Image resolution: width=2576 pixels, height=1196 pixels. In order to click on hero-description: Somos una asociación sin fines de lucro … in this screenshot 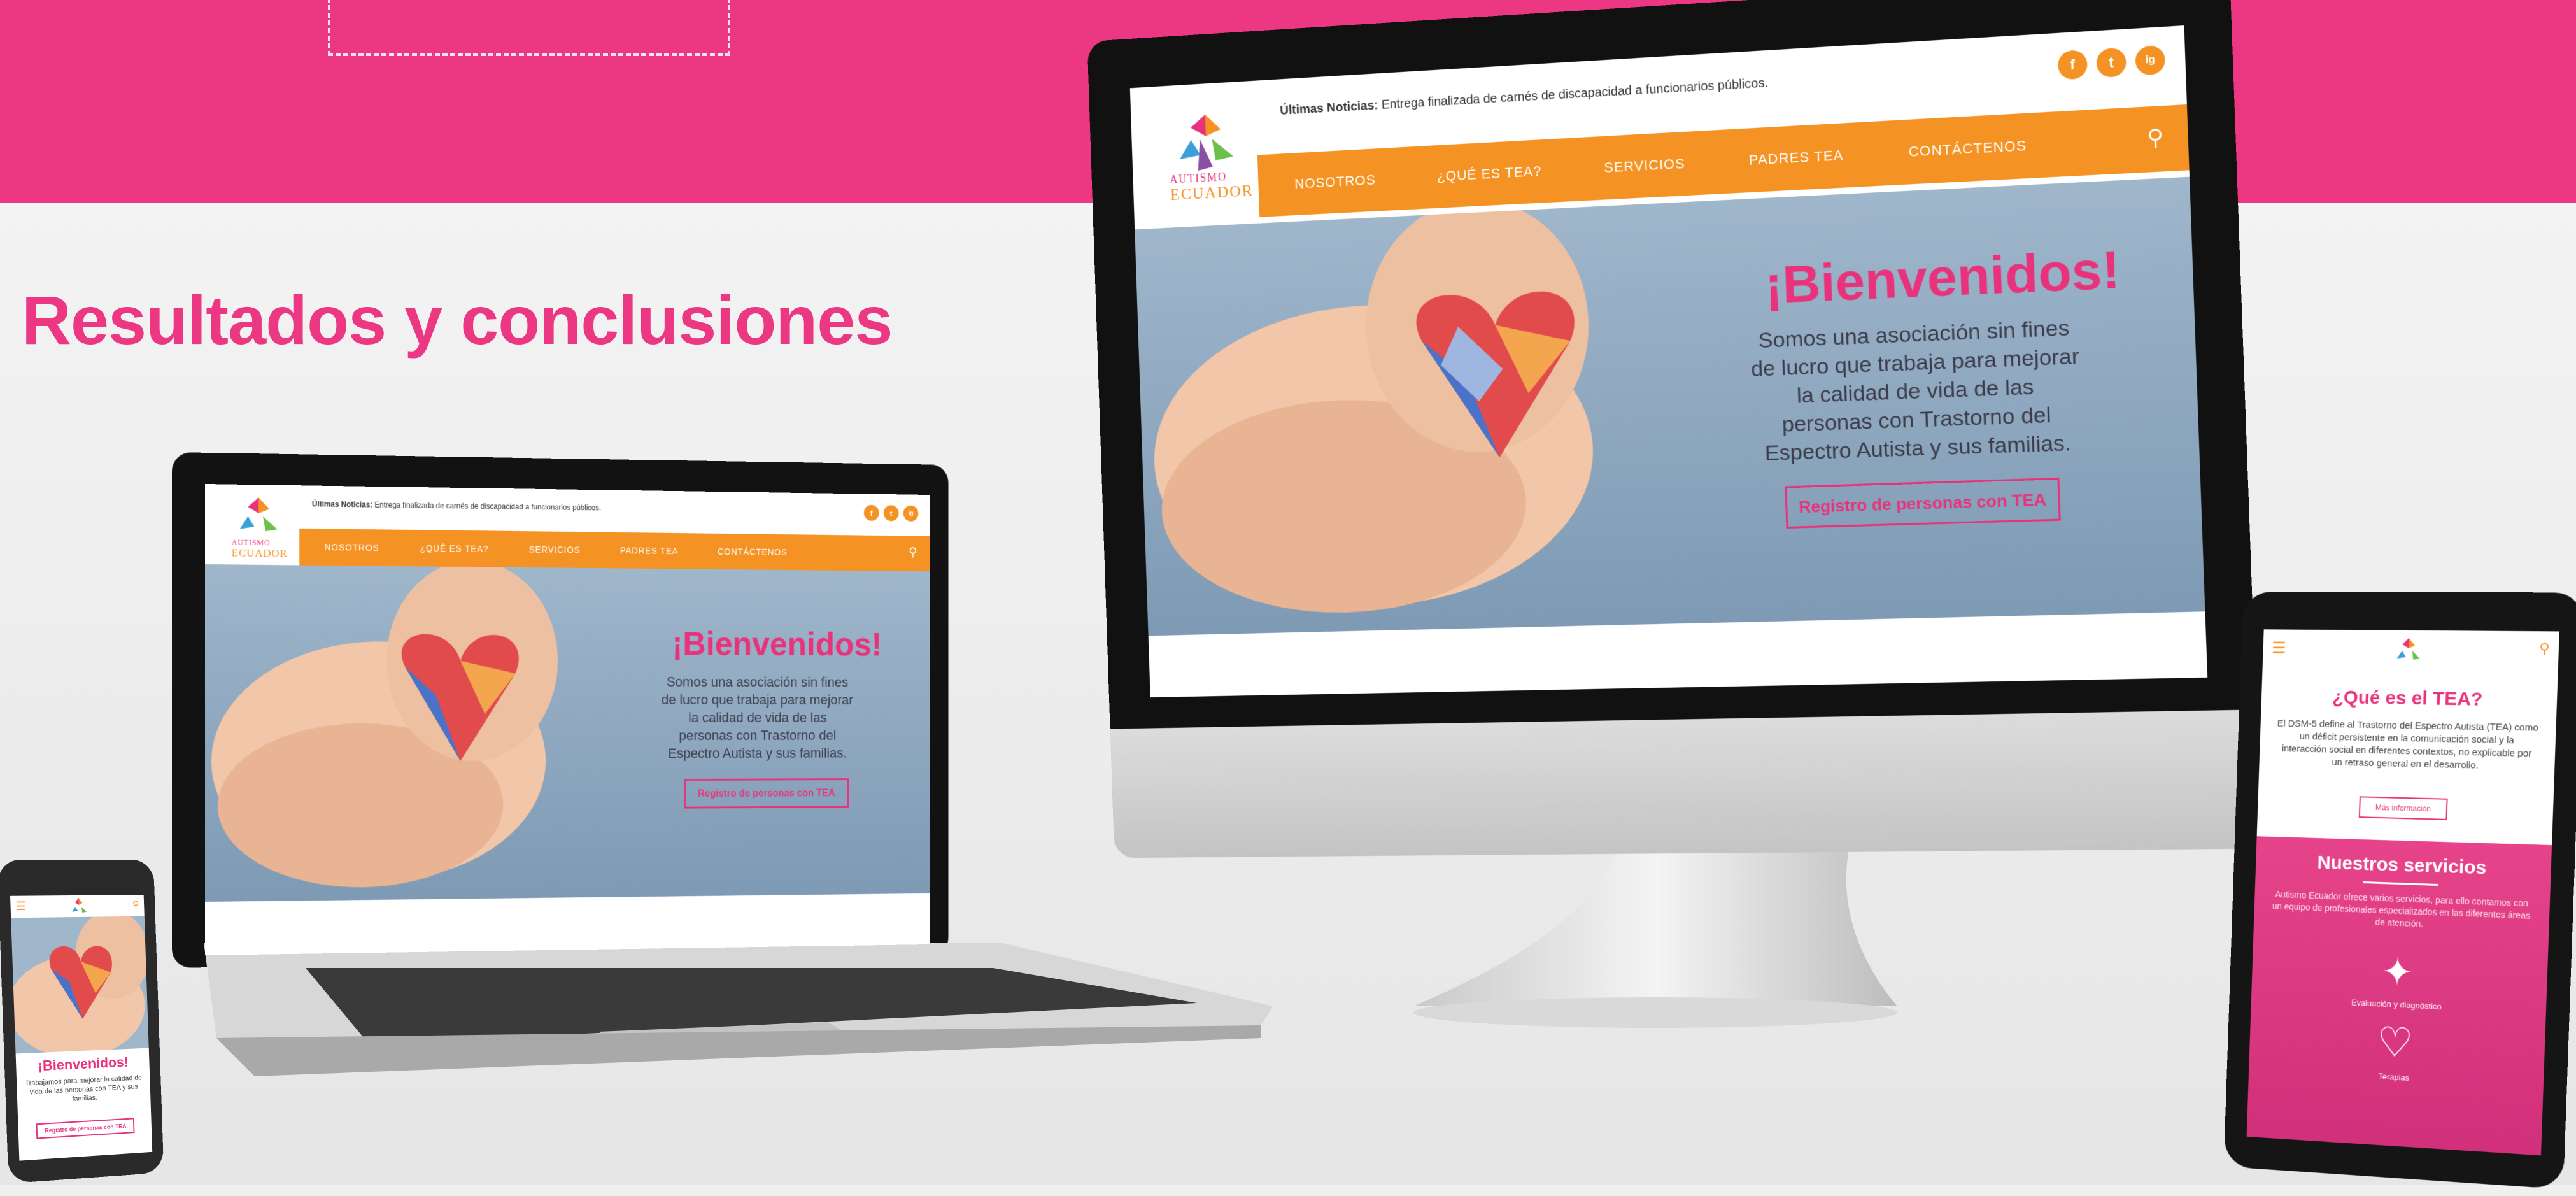, I will do `click(1915, 390)`.